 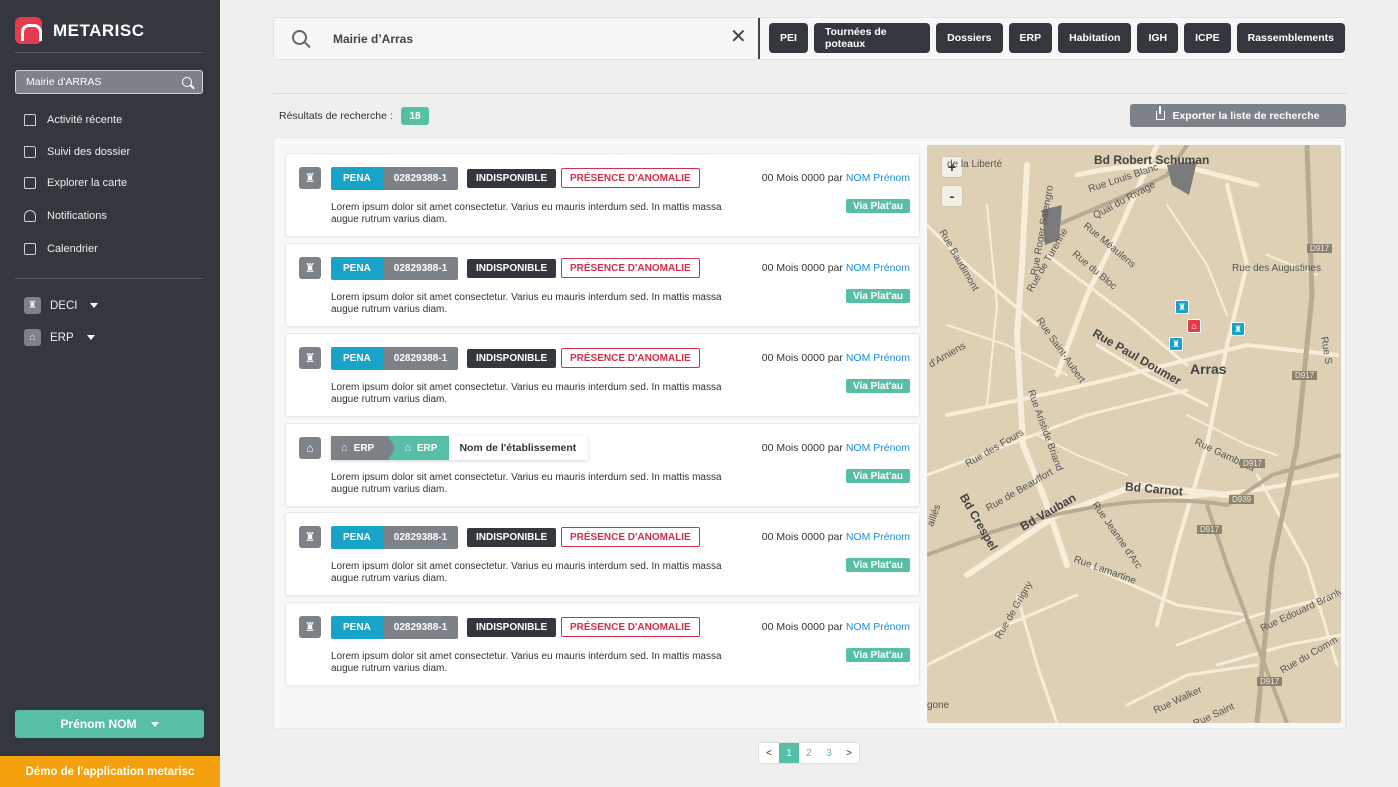 What do you see at coordinates (738, 37) in the screenshot?
I see `clear-search-icon: ✕` at bounding box center [738, 37].